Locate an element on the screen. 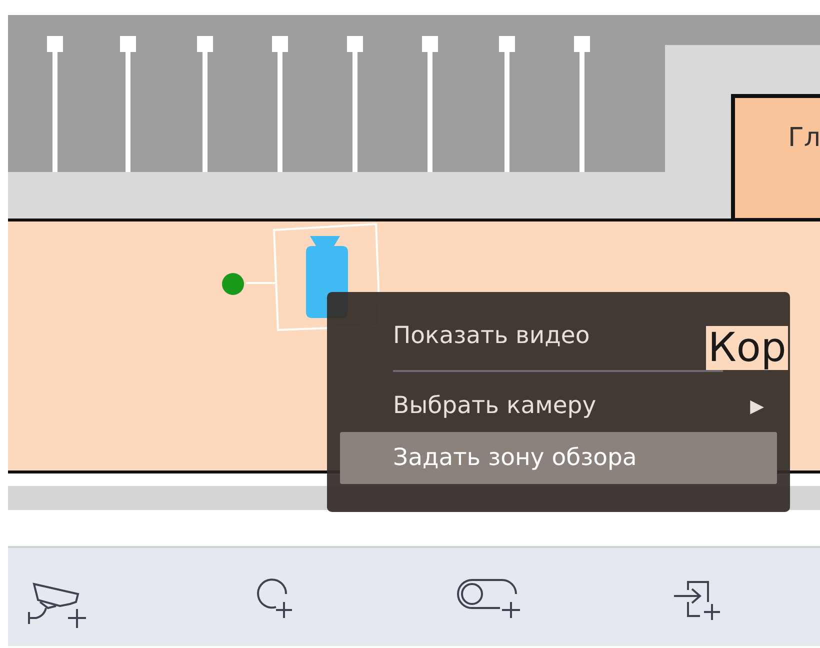 The height and width of the screenshot is (648, 820). add-shape-icon is located at coordinates (488, 598).